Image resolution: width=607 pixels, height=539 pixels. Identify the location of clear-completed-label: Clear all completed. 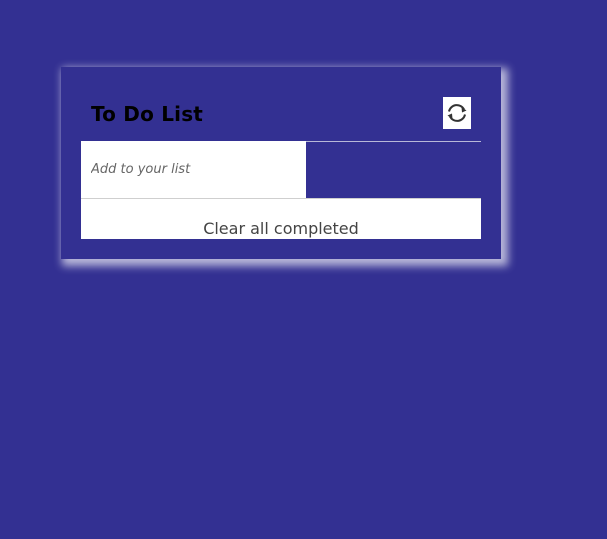
(281, 228).